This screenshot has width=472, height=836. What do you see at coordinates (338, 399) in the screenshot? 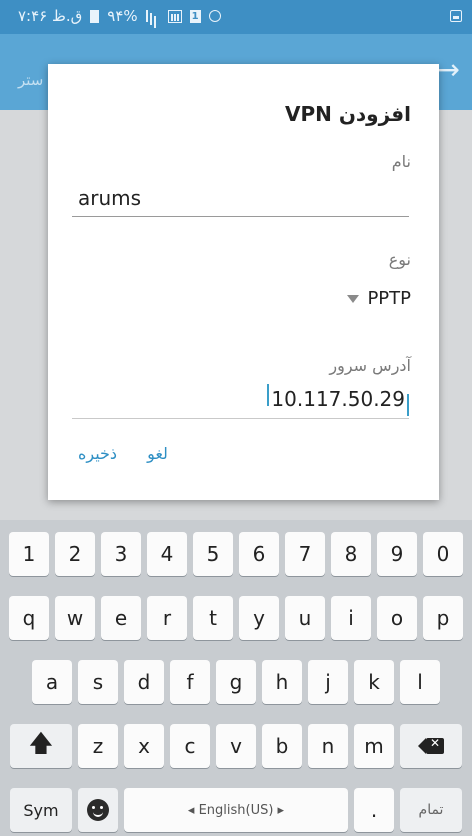
I see `server-address-value: 10.117.50.29` at bounding box center [338, 399].